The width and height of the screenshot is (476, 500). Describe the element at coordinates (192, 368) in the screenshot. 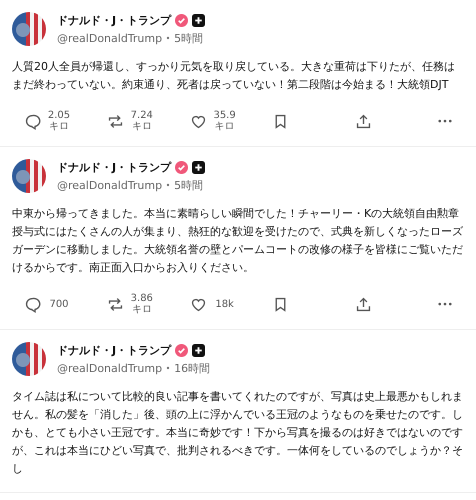

I see `post-time: 16時間` at that location.